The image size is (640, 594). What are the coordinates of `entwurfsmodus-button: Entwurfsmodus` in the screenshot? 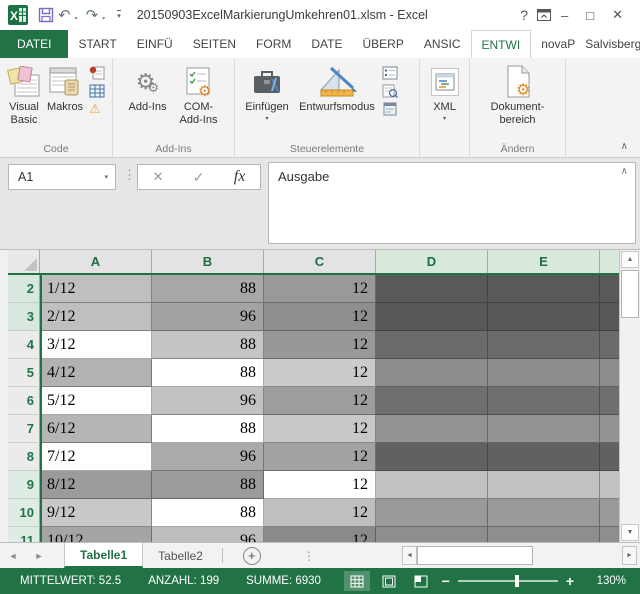 It's located at (337, 88).